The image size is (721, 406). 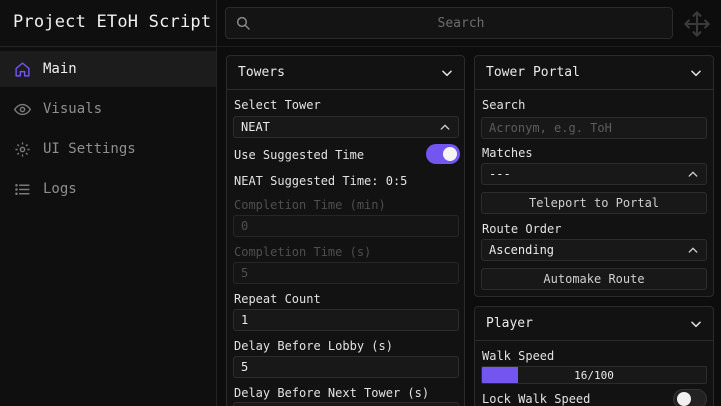 What do you see at coordinates (73, 109) in the screenshot?
I see `sidebar-item-label: Visuals` at bounding box center [73, 109].